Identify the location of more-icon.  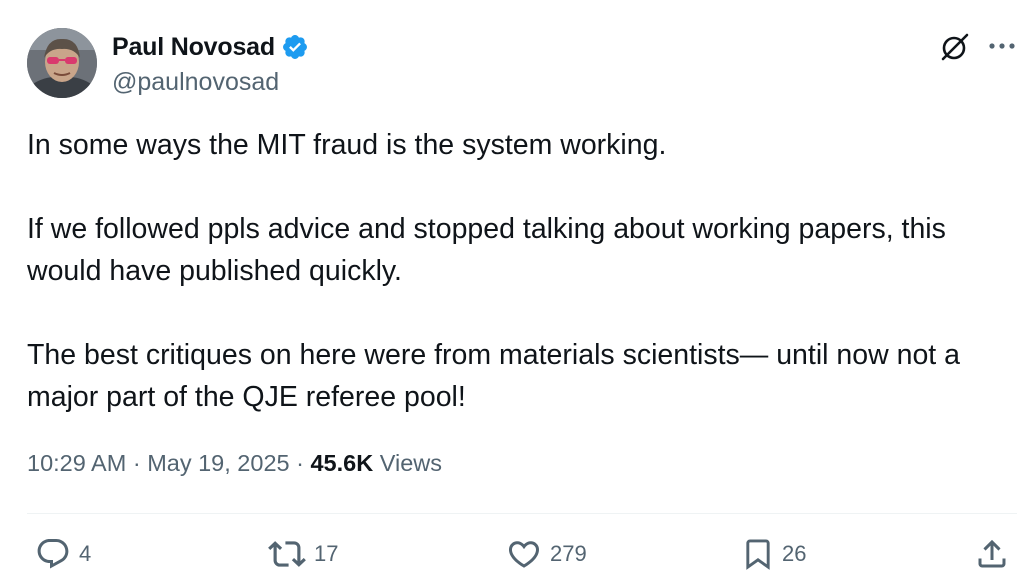
(1002, 46).